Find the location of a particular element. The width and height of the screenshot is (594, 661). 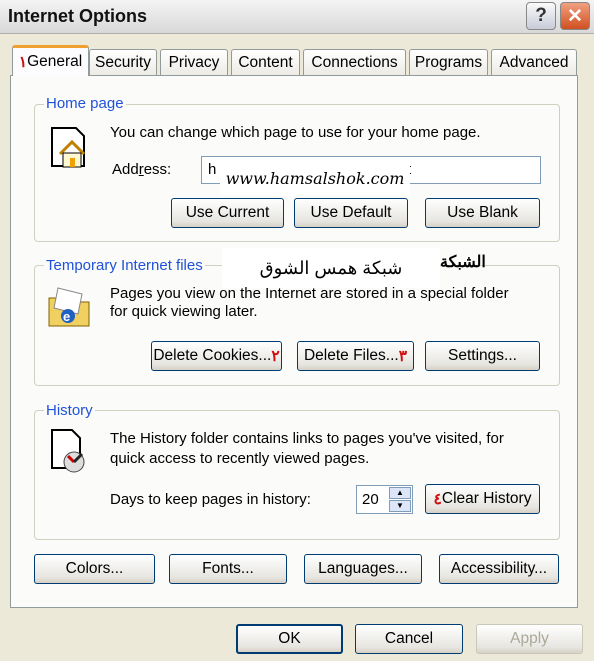

marker-4: ٤ is located at coordinates (437, 499).